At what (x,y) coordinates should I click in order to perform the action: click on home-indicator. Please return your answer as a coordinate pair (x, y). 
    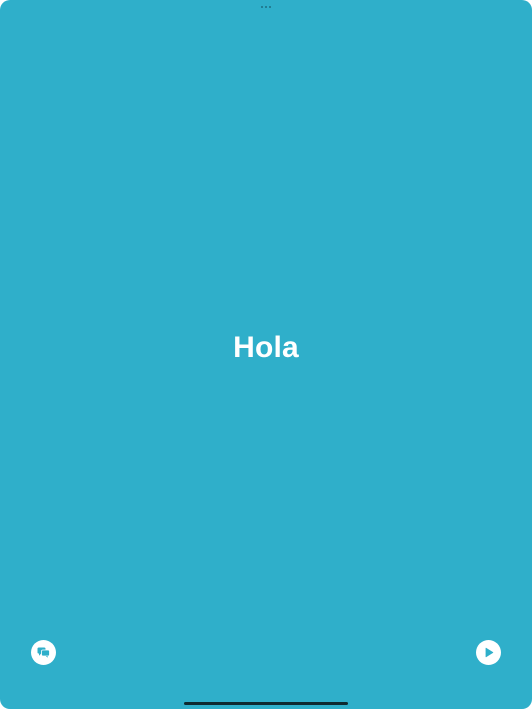
    Looking at the image, I should click on (266, 703).